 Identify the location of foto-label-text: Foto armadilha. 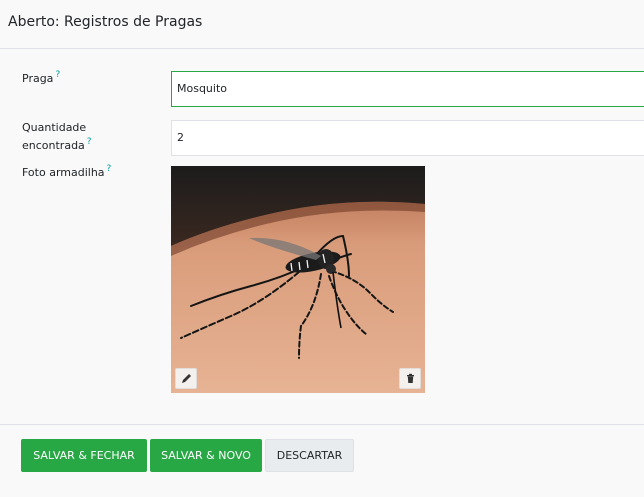
(63, 172).